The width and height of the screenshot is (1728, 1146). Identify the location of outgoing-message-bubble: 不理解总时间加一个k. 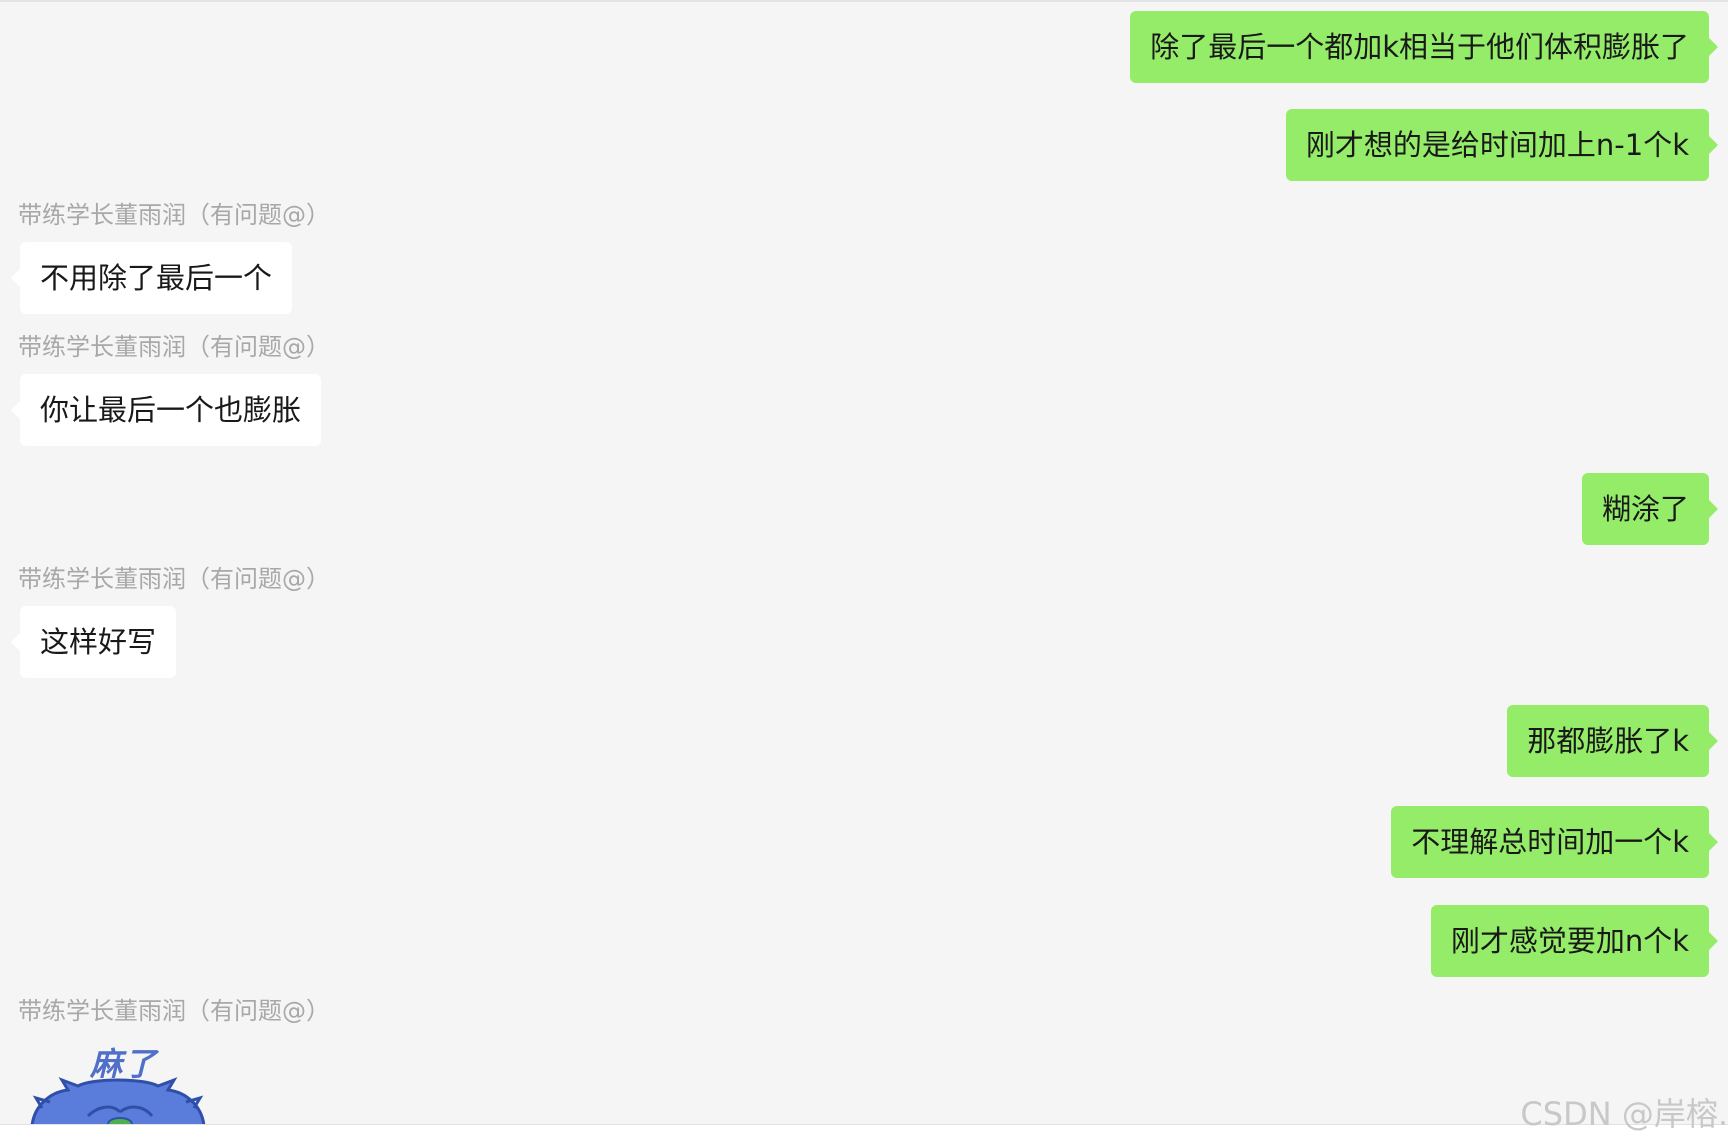
(1554, 842).